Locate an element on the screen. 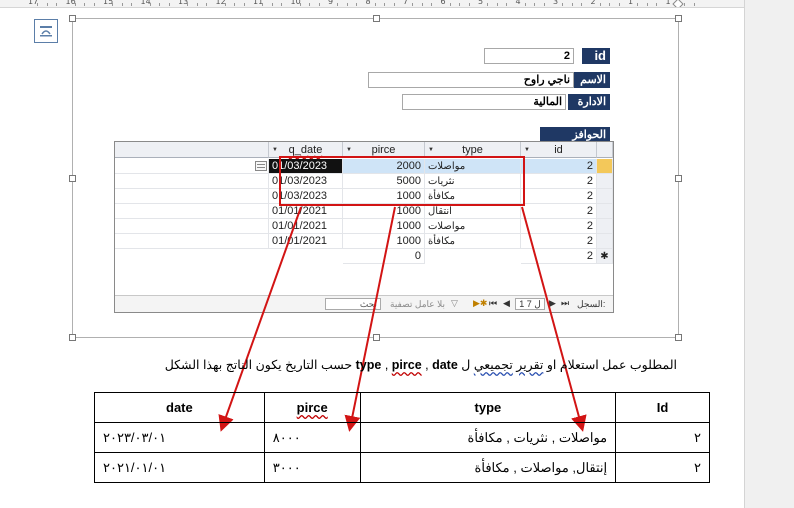  cell-date: ٢٠٢١/٠١/٠١ is located at coordinates (179, 467).